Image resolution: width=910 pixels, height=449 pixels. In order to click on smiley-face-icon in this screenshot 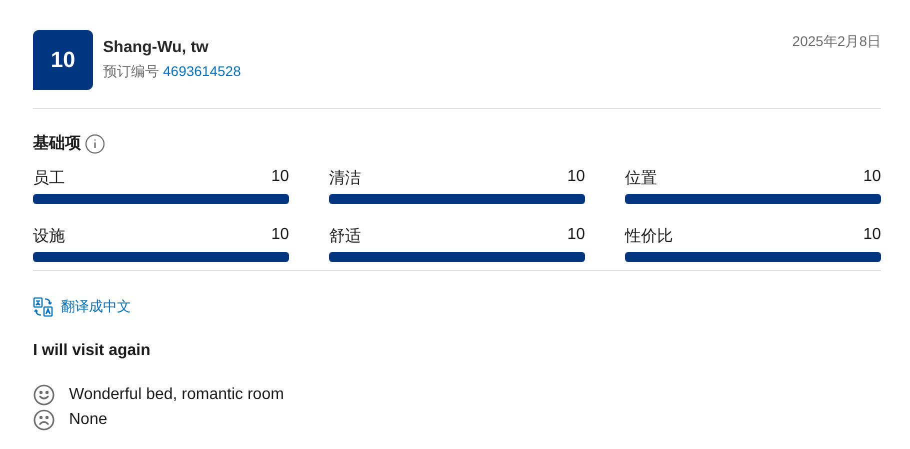, I will do `click(44, 395)`.